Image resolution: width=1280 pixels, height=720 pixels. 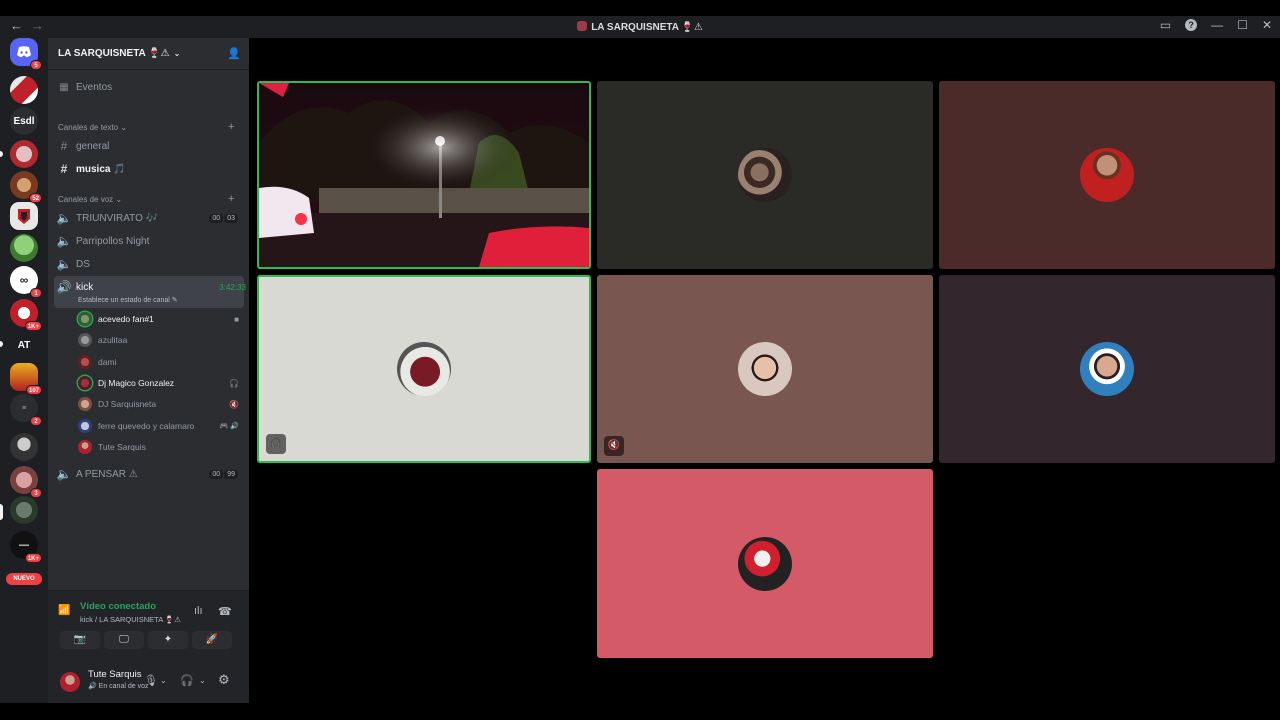 What do you see at coordinates (36, 65) in the screenshot?
I see `home-badge: 5` at bounding box center [36, 65].